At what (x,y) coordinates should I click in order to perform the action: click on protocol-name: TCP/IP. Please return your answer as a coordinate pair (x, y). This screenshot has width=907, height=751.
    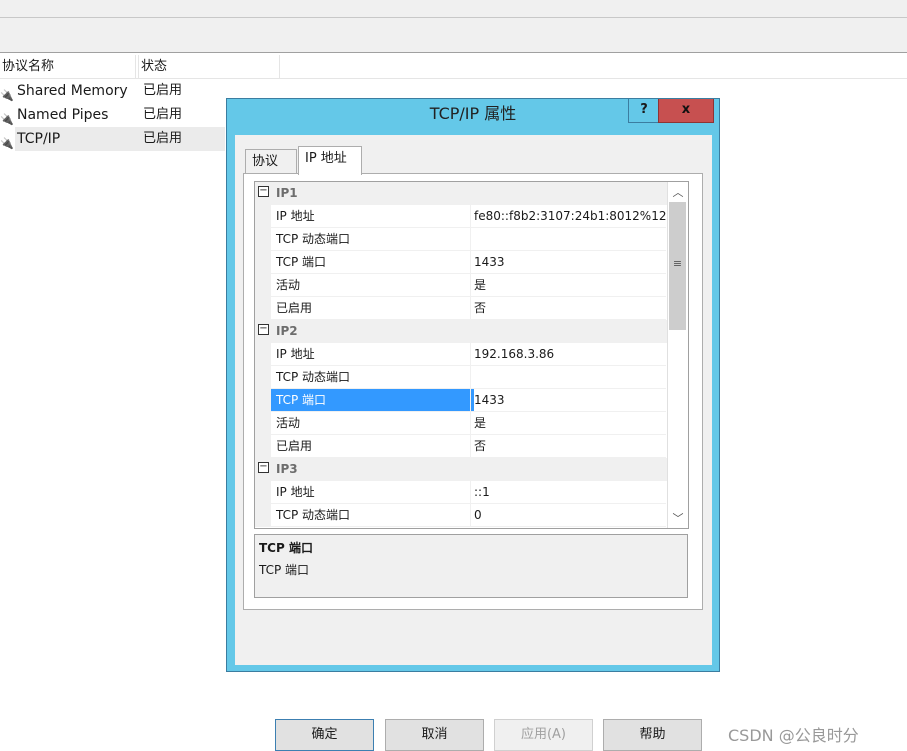
    Looking at the image, I should click on (39, 139).